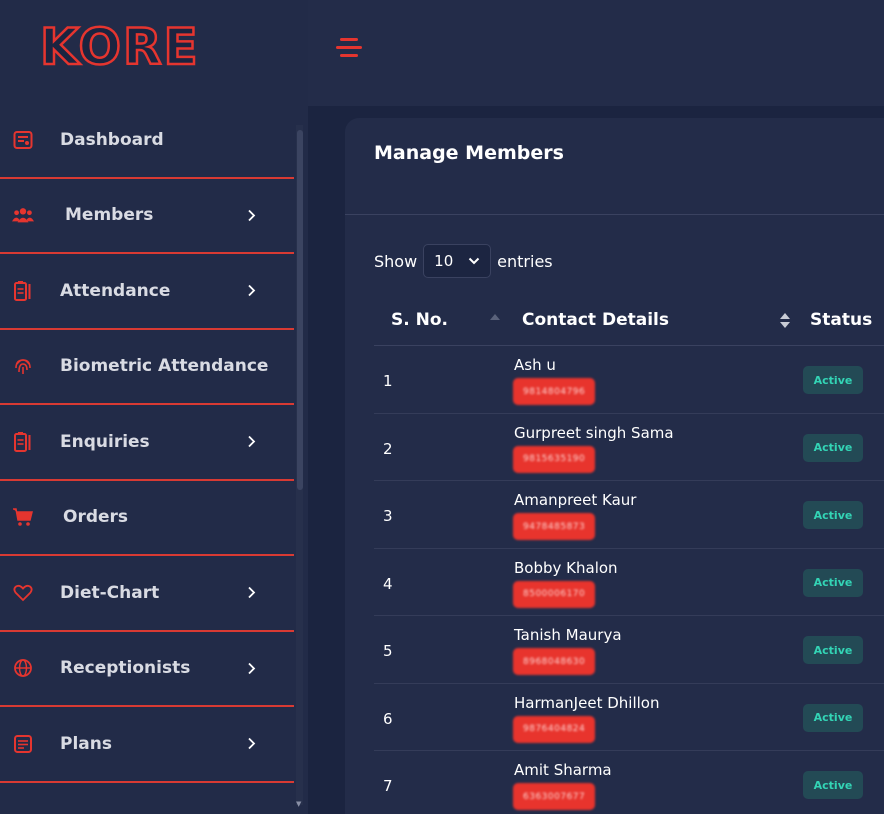 The height and width of the screenshot is (814, 884). What do you see at coordinates (349, 48) in the screenshot?
I see `menu-toggle-icon` at bounding box center [349, 48].